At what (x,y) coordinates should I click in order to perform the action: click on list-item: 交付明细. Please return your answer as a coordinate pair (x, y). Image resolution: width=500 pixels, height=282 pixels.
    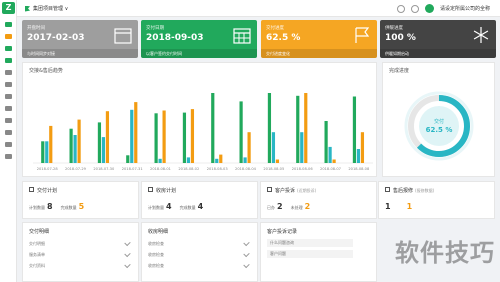
    Looking at the image, I should click on (37, 244).